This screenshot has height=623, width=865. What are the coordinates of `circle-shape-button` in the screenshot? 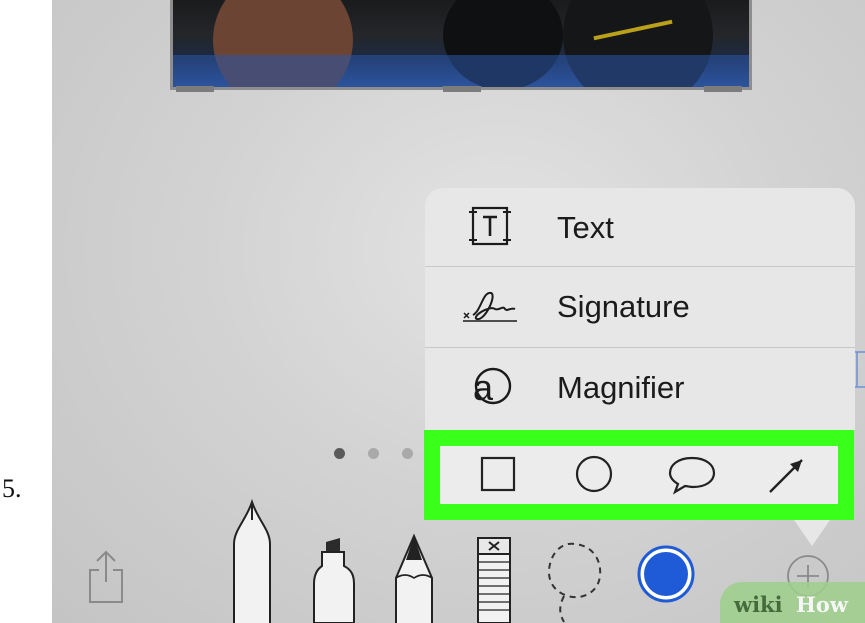 It's located at (594, 475).